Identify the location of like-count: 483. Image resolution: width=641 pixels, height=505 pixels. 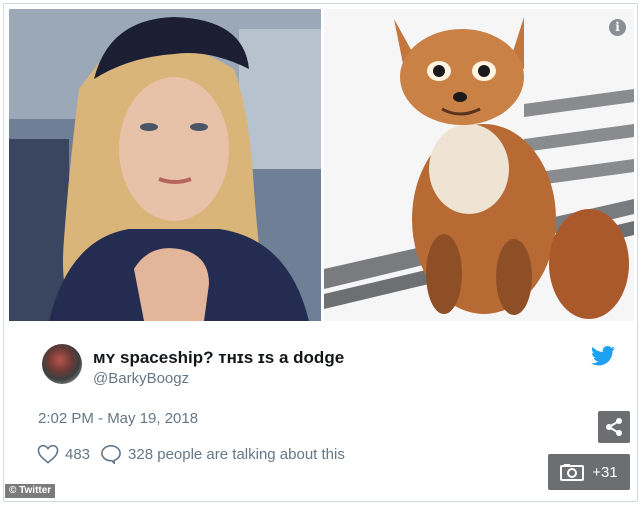
(77, 454).